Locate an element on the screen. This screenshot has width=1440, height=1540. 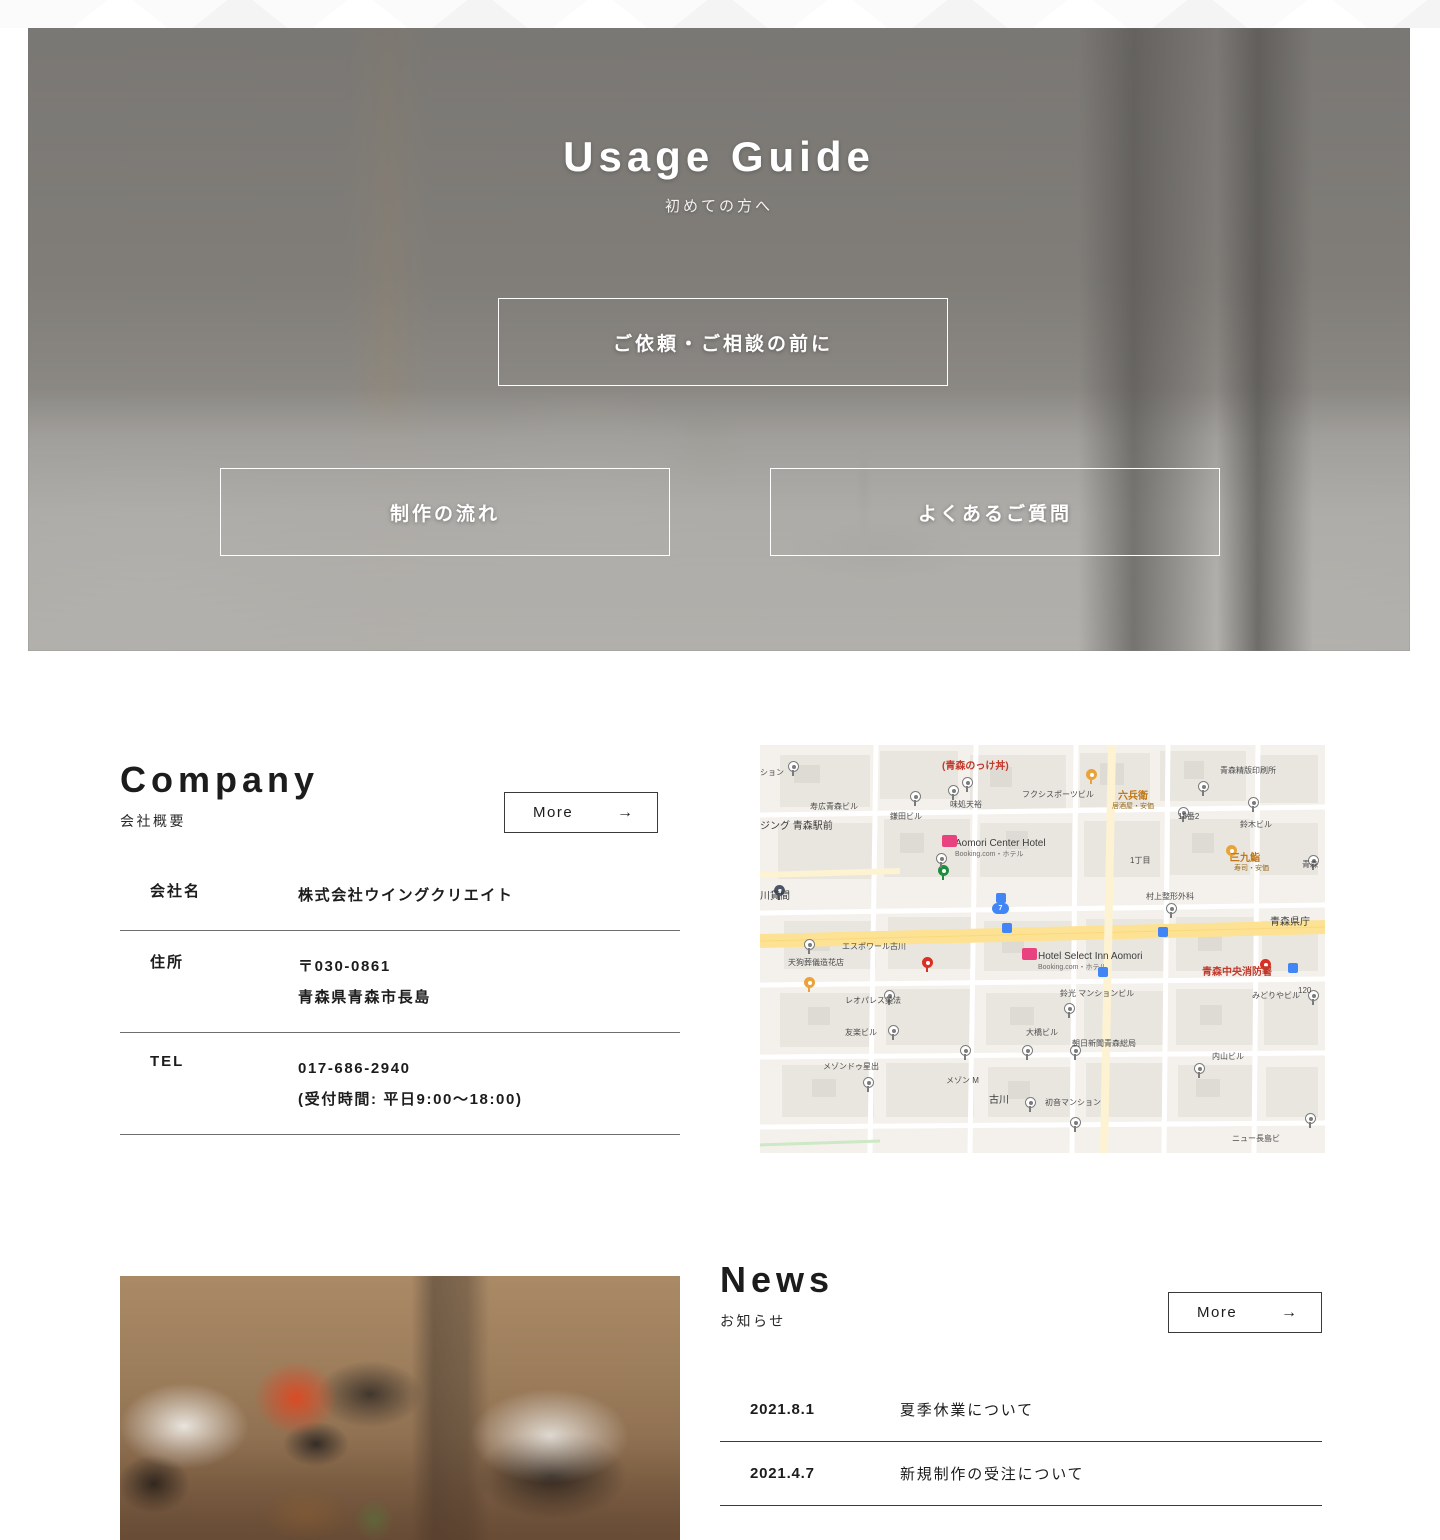
company-tel-label: TEL is located at coordinates (167, 1061).